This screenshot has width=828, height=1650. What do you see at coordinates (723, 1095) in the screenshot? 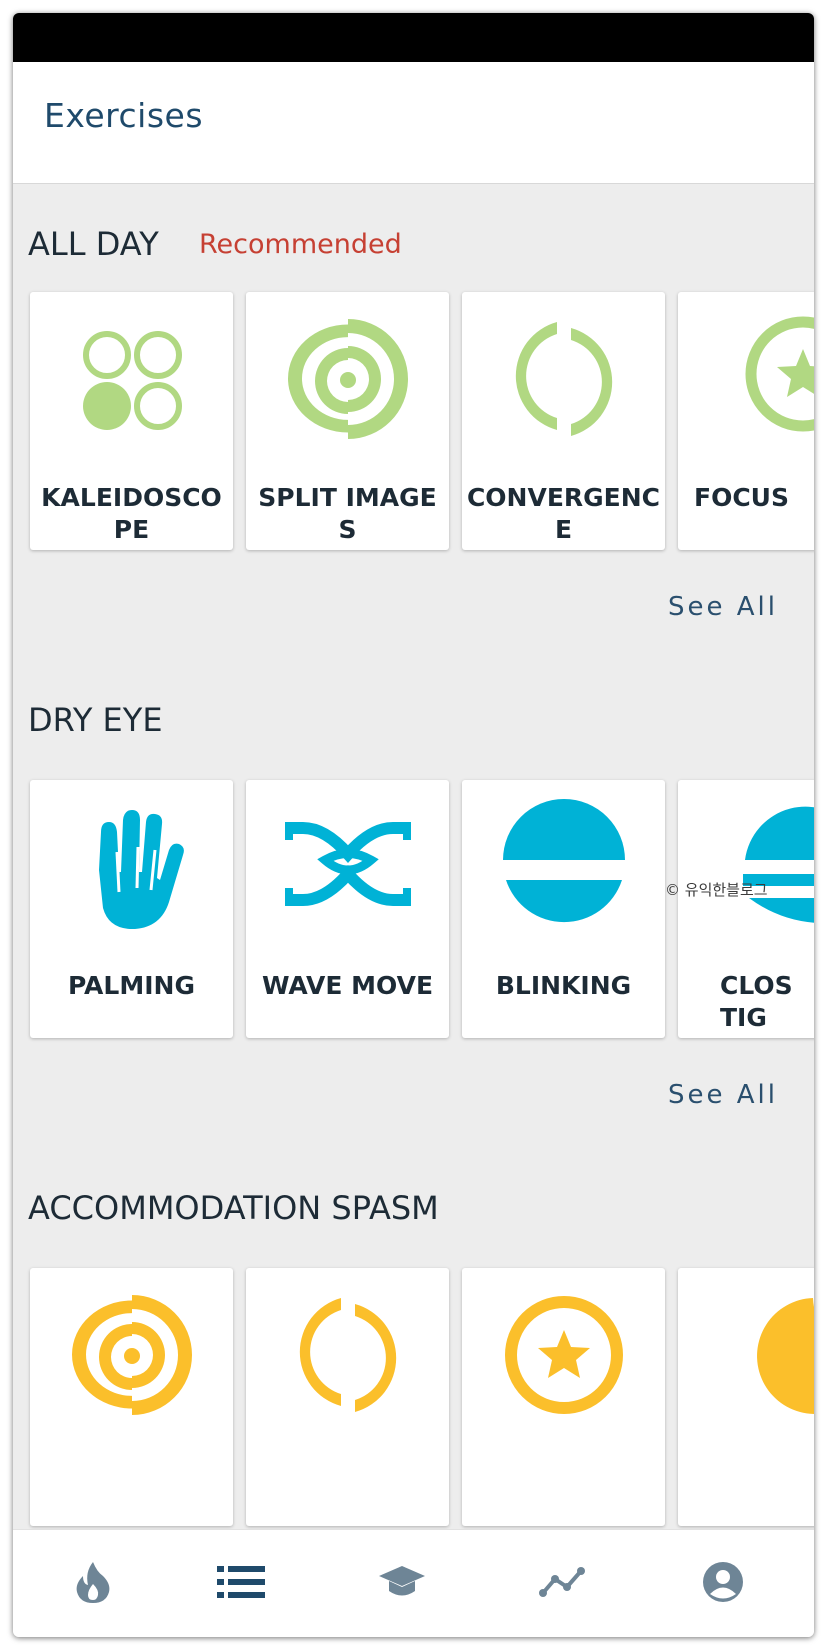
I see `see-all-dry-eye-link: See All` at bounding box center [723, 1095].